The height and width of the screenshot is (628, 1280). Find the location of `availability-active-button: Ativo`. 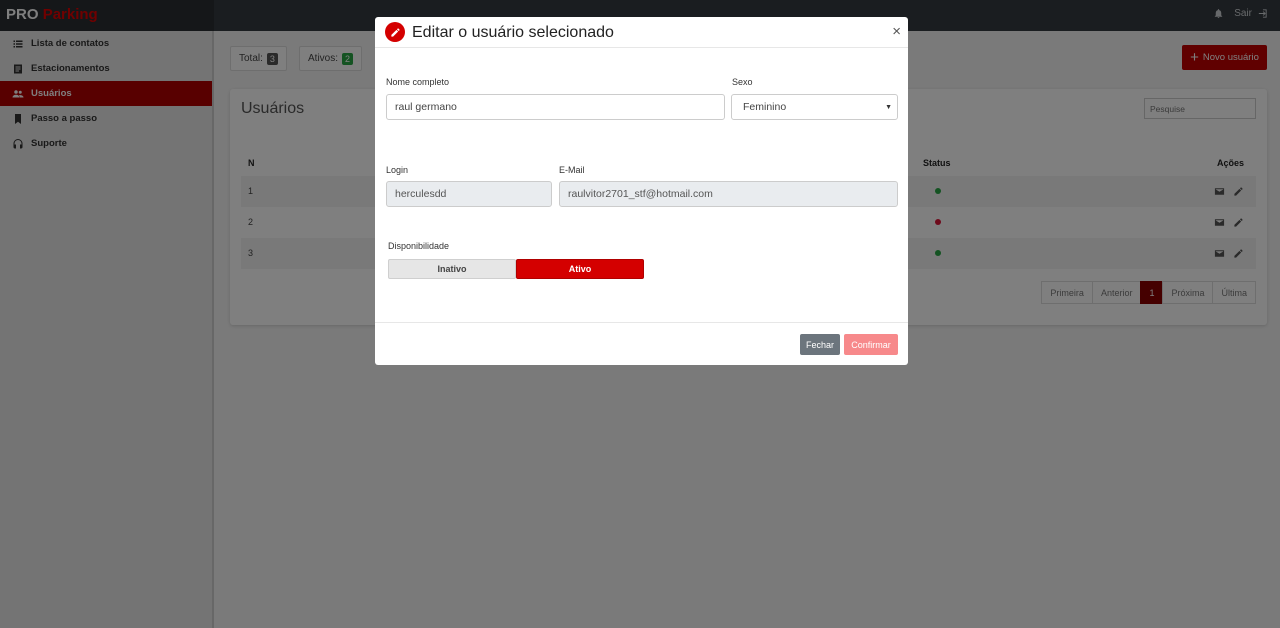

availability-active-button: Ativo is located at coordinates (580, 269).